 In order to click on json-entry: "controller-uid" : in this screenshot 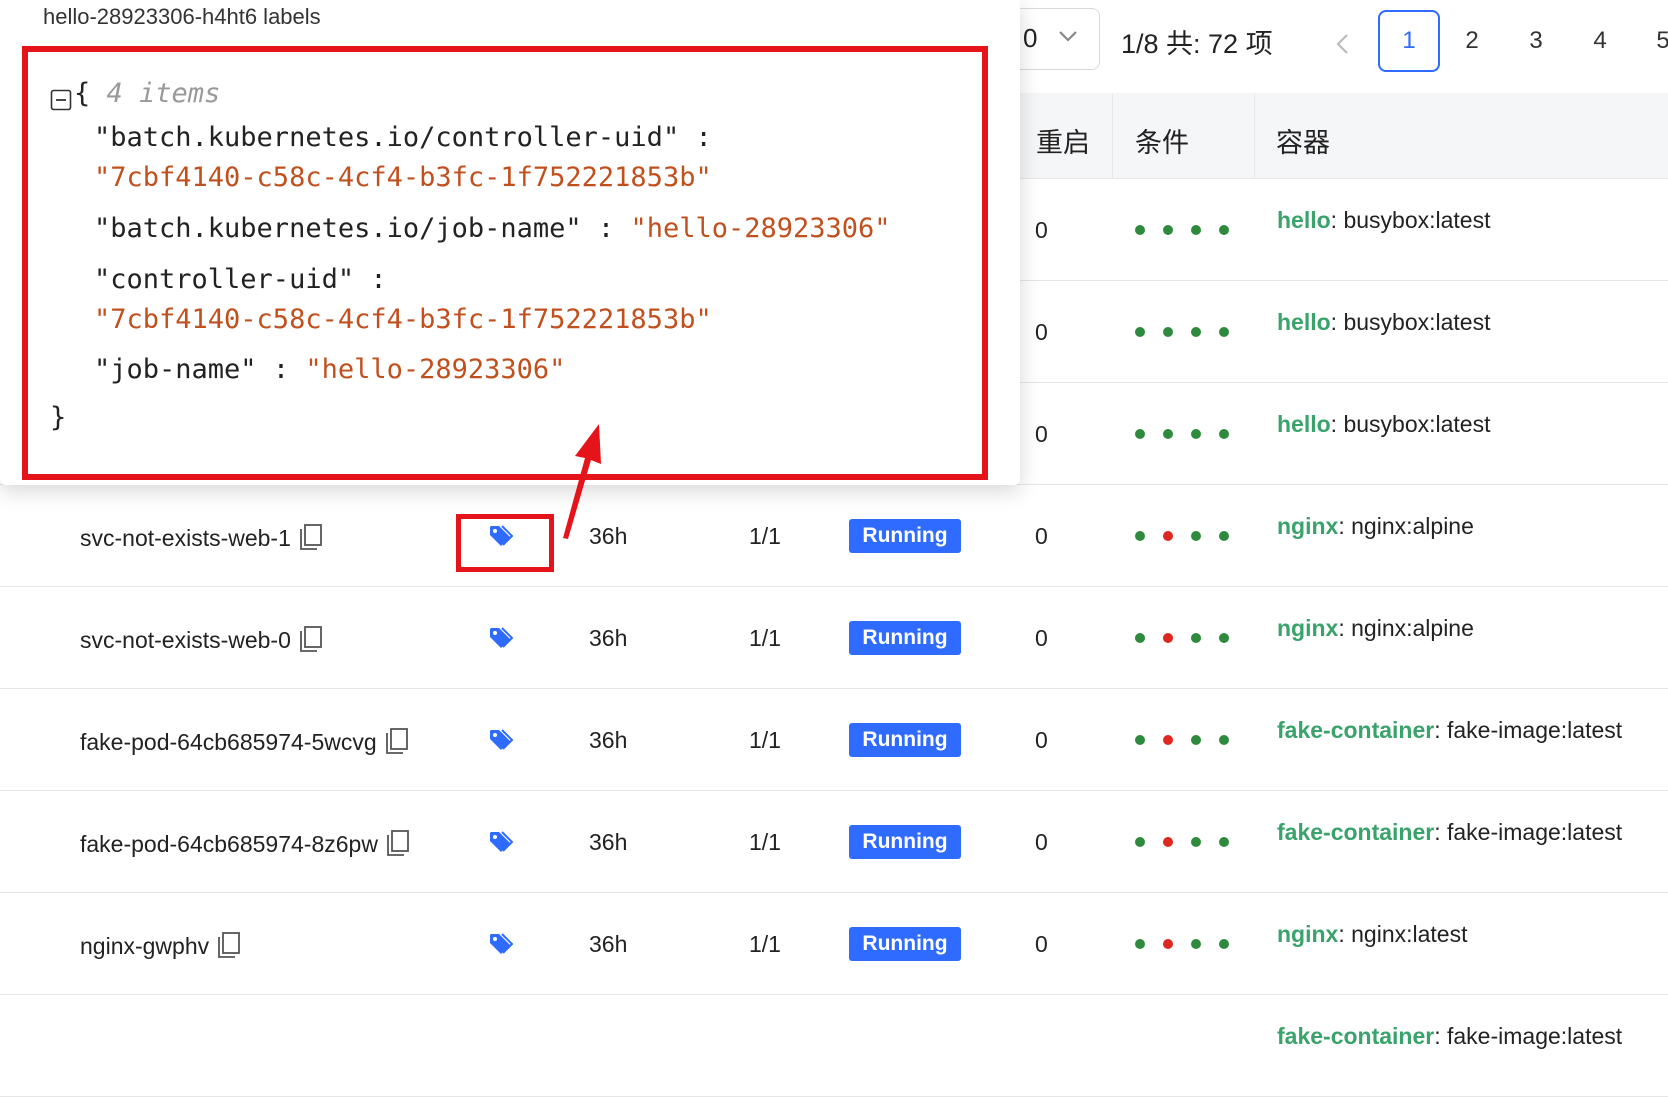, I will do `click(240, 279)`.